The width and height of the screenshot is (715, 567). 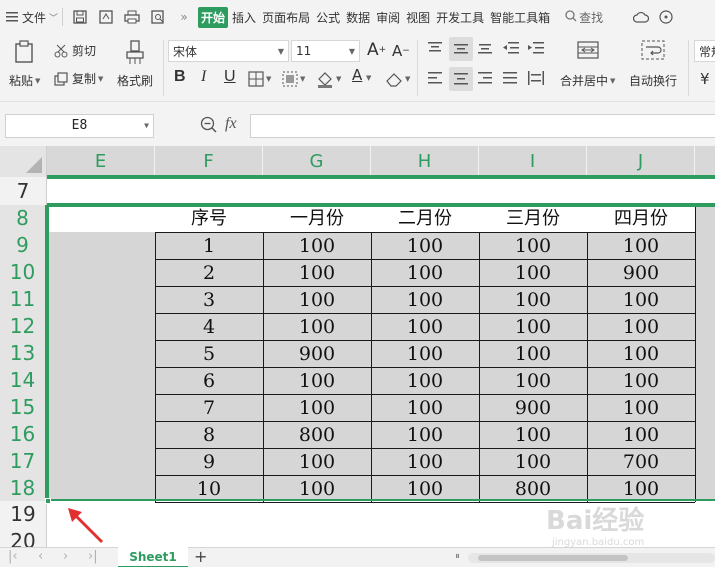 I want to click on fill-color-icon: ▼, so click(x=328, y=79).